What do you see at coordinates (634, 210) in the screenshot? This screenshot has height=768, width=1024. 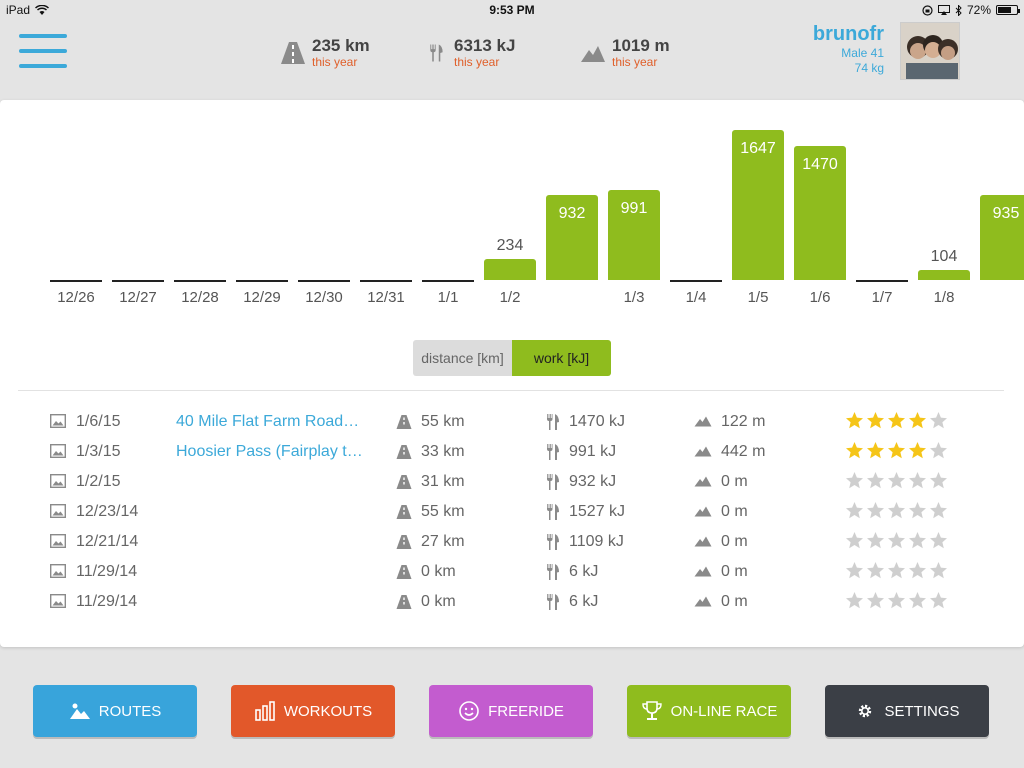 I see `bar-group: 991 1/3` at bounding box center [634, 210].